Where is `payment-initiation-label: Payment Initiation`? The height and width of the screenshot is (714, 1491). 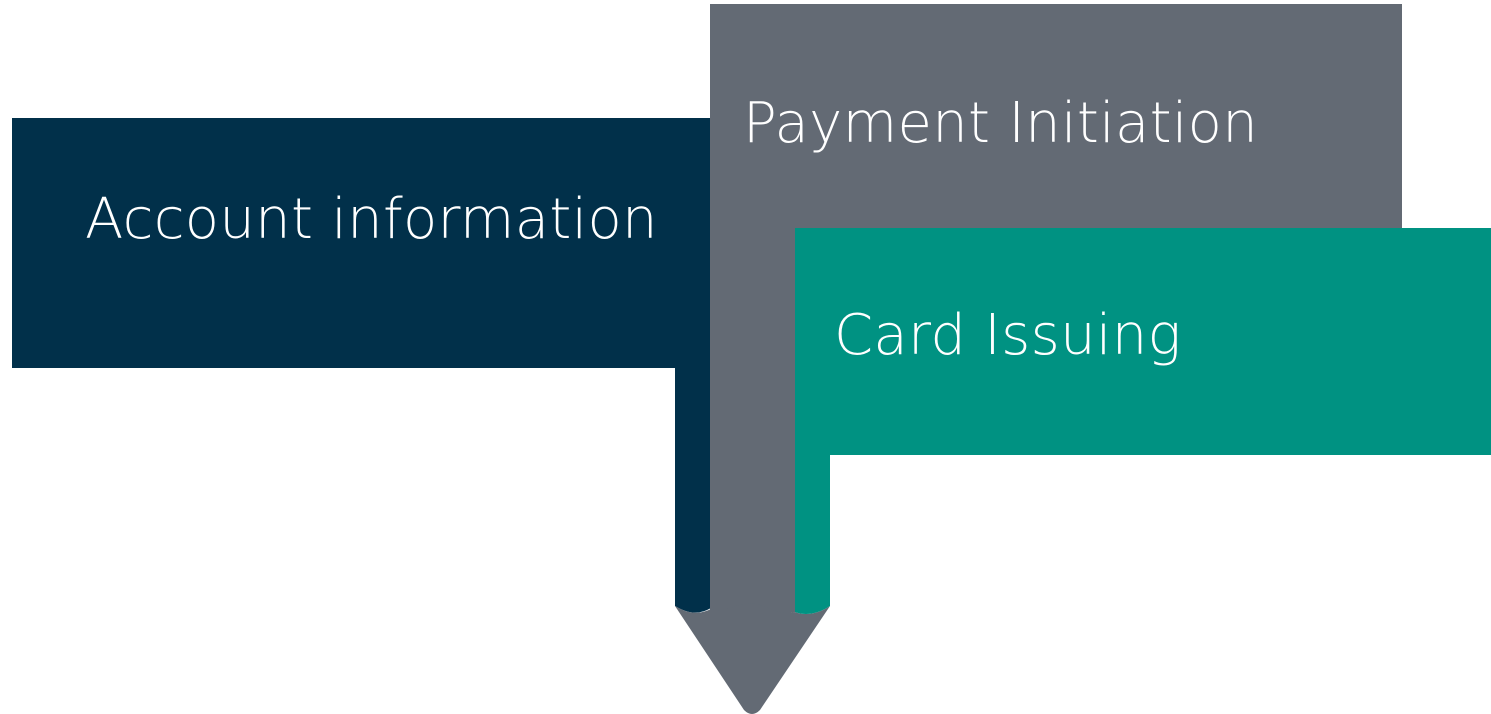 payment-initiation-label: Payment Initiation is located at coordinates (1001, 123).